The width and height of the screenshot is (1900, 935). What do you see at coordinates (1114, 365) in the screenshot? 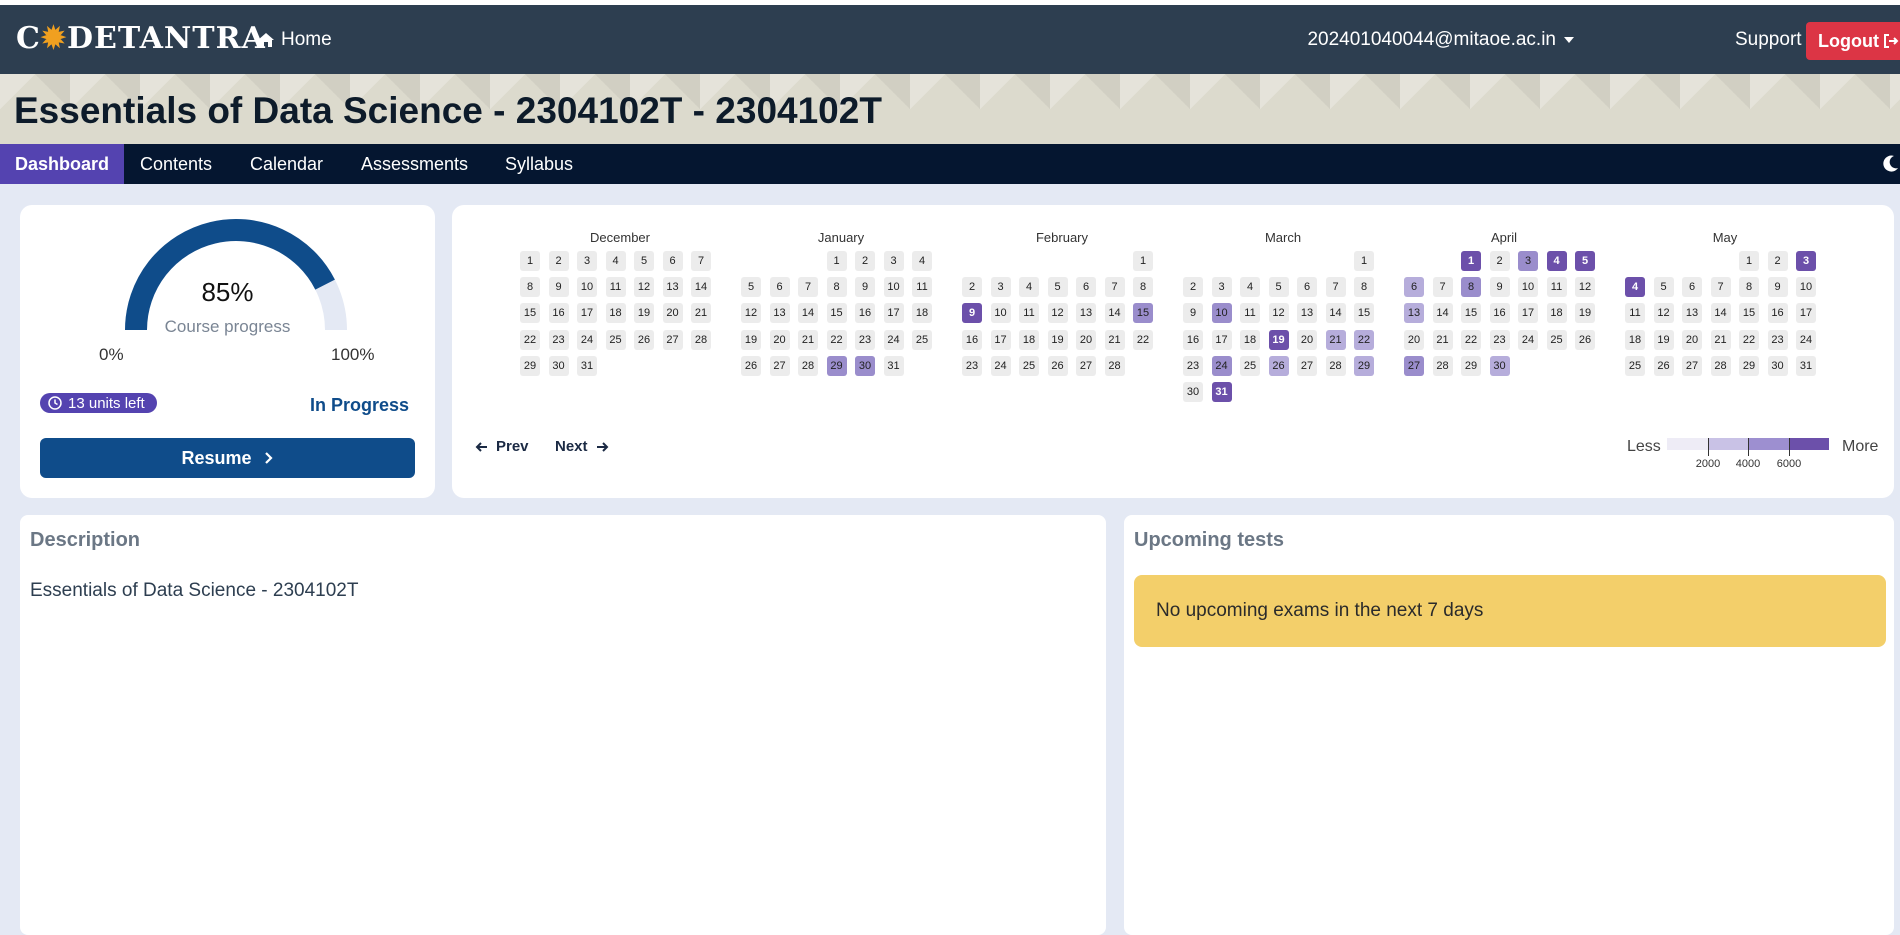
I see `calendar-day-cell: 28` at bounding box center [1114, 365].